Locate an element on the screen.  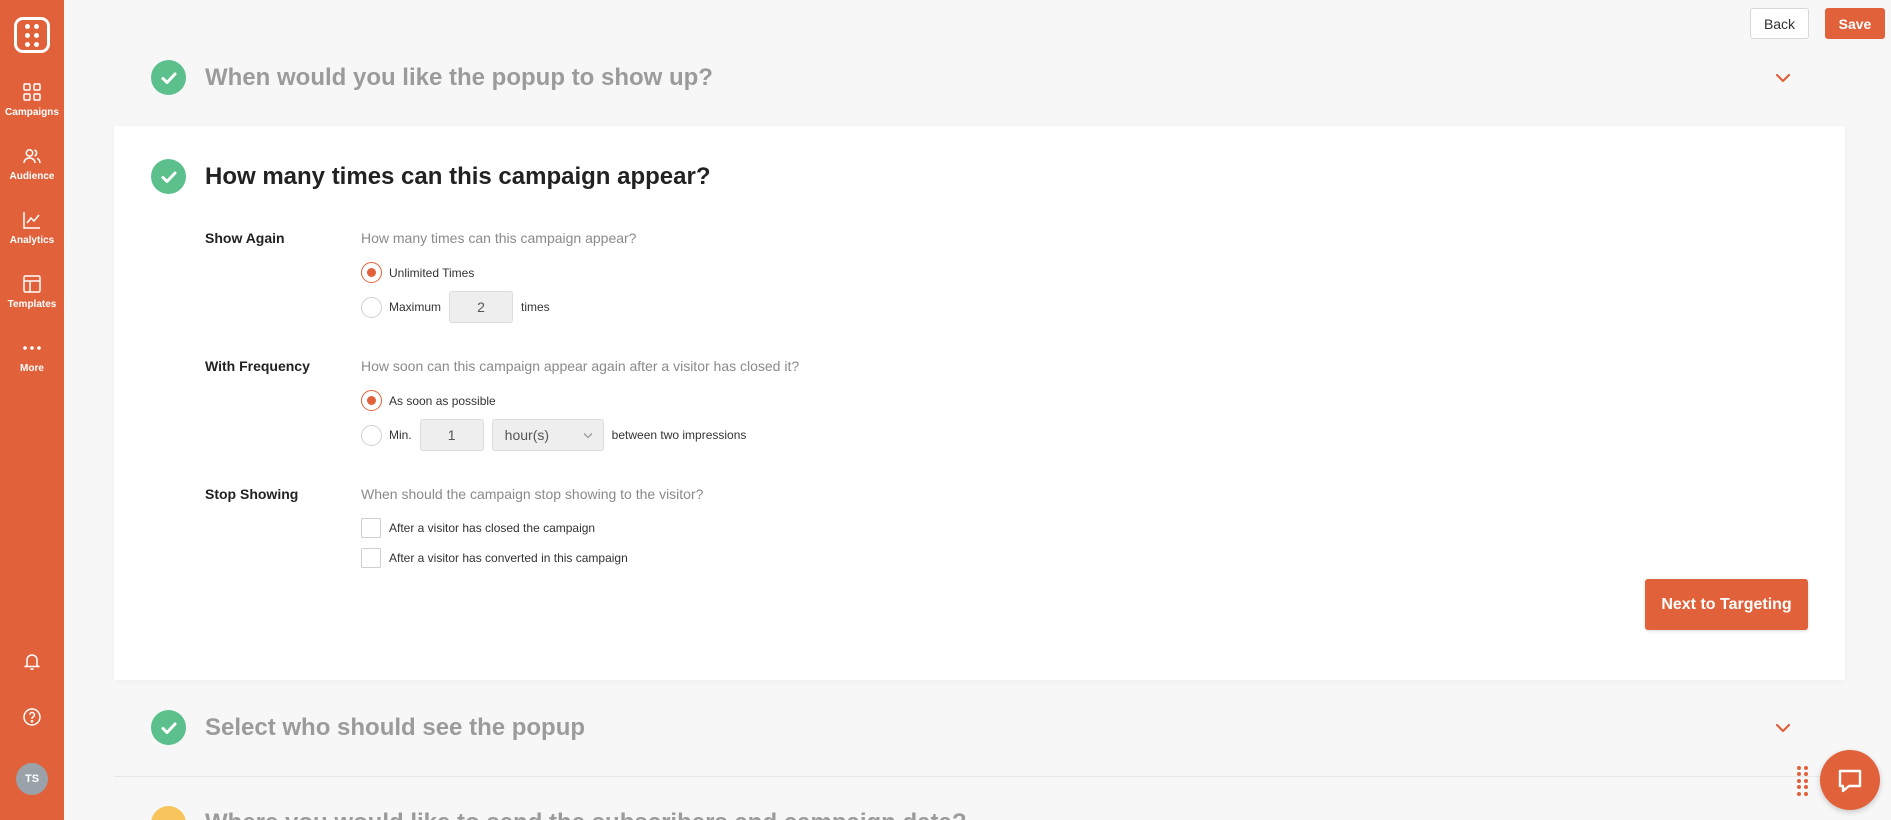
interval-unit-select: hour(s) is located at coordinates (547, 435).